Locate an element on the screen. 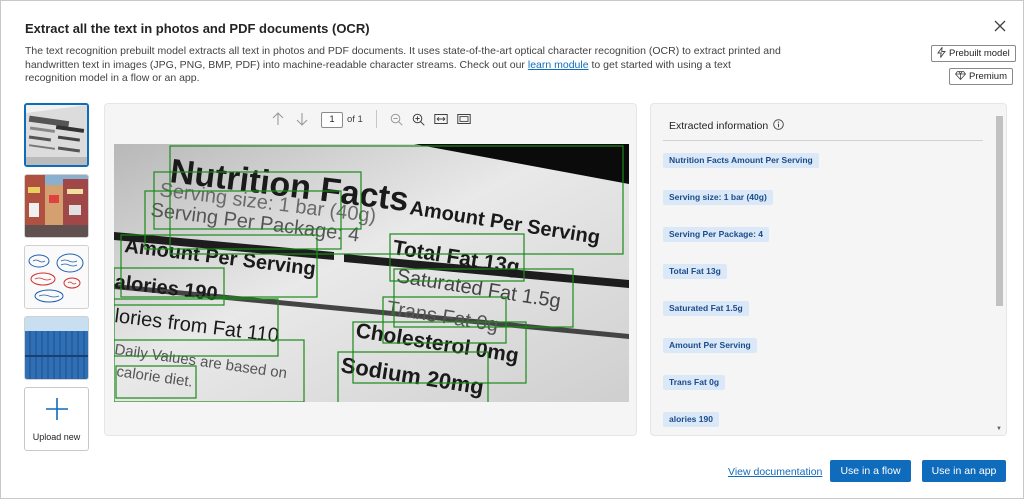 The width and height of the screenshot is (1024, 499). scrollbar-thumb is located at coordinates (999, 211).